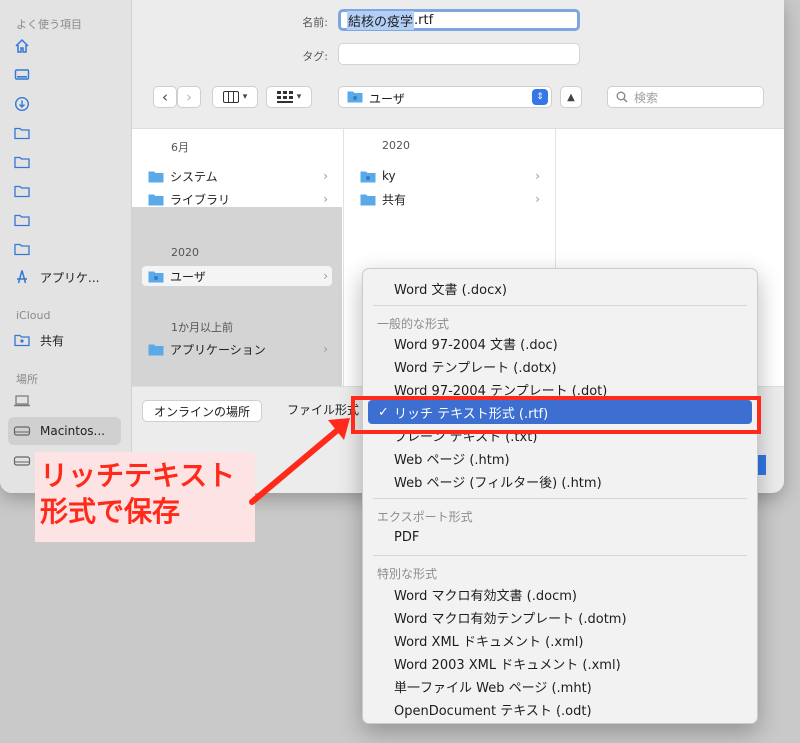  I want to click on column-1-item-system: システム ›, so click(238, 176).